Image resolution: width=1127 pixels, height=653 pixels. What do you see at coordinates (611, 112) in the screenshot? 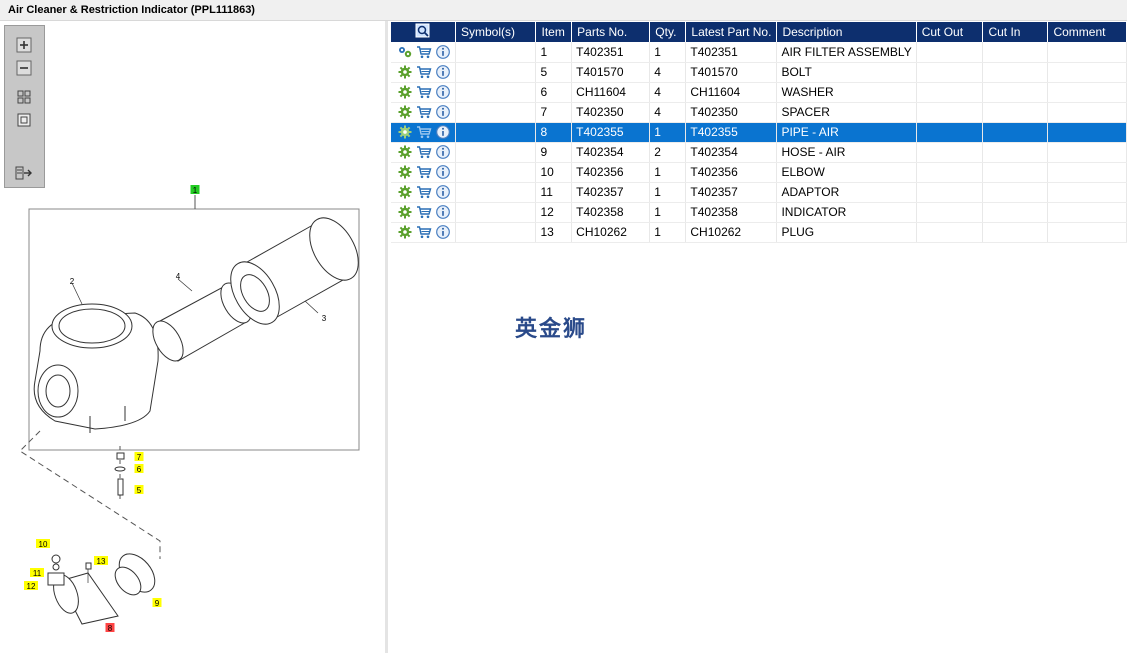
I see `cell-part-no: T402350` at bounding box center [611, 112].